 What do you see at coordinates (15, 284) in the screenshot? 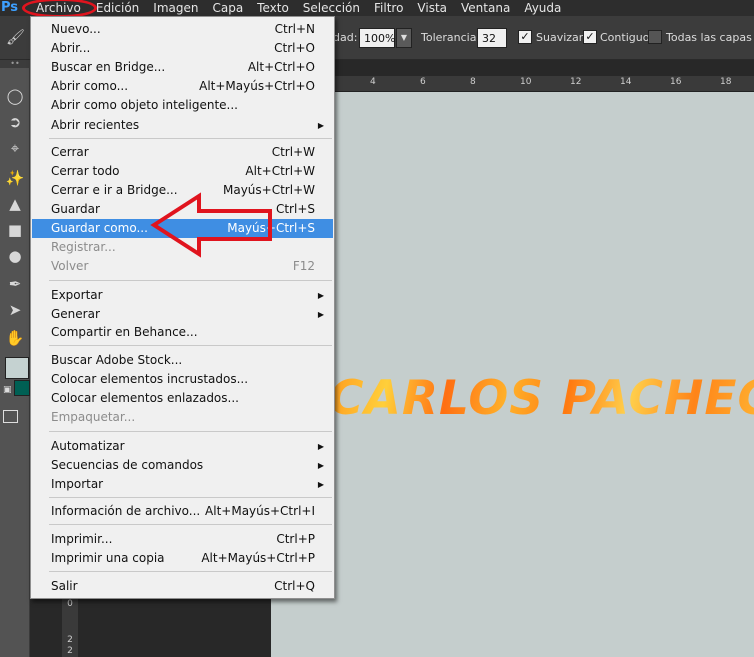
I see `pen-icon: ✒` at bounding box center [15, 284].